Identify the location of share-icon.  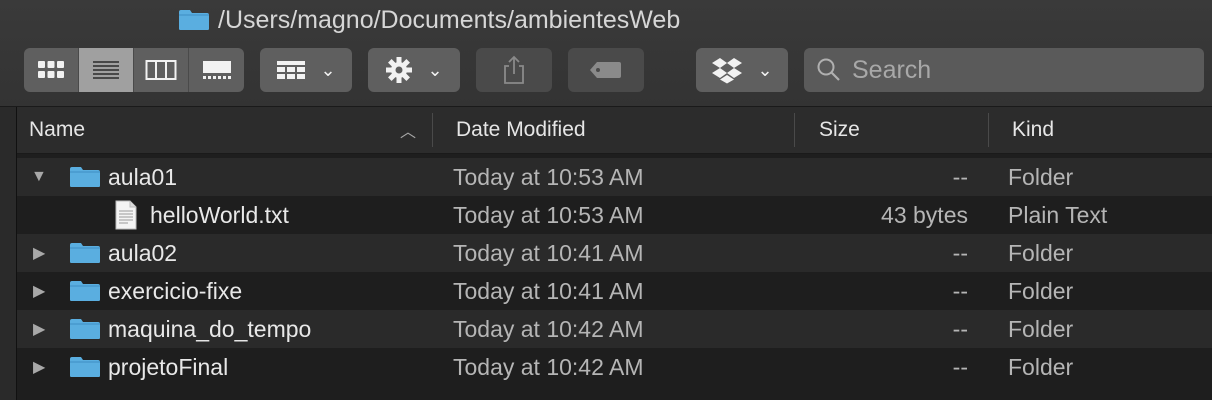
(514, 69).